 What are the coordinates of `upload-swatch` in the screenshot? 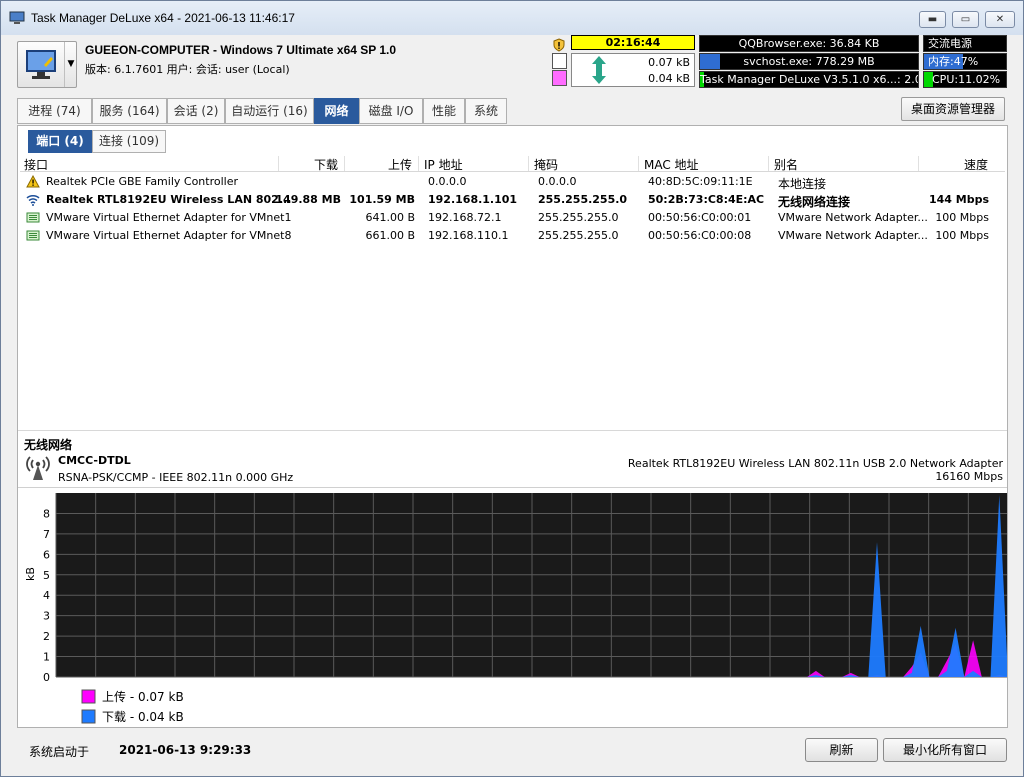 It's located at (559, 78).